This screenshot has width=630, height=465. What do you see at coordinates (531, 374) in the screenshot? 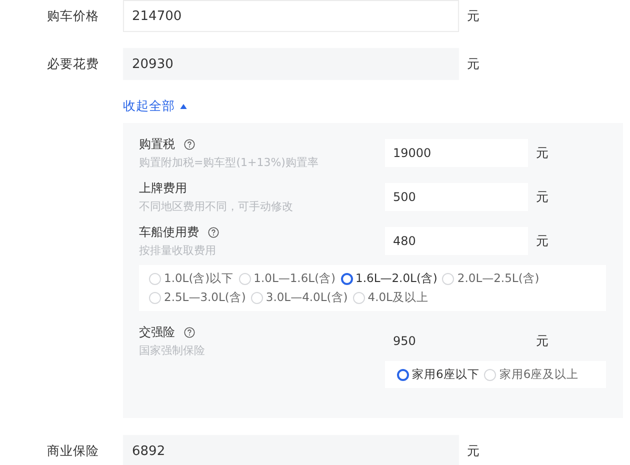
I see `radio-option: 家用6座及以上` at bounding box center [531, 374].